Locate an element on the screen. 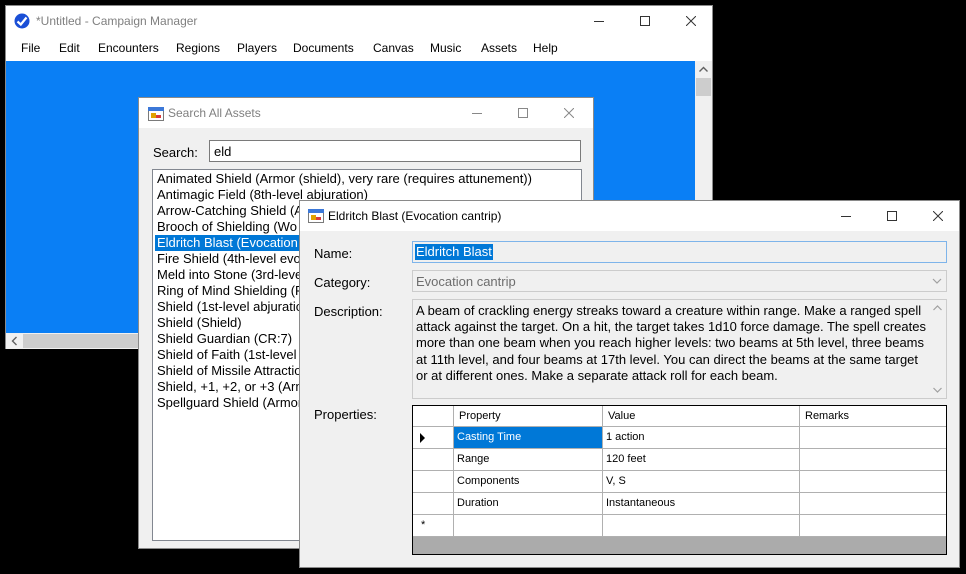  campaign-manager-app-icon is located at coordinates (22, 21).